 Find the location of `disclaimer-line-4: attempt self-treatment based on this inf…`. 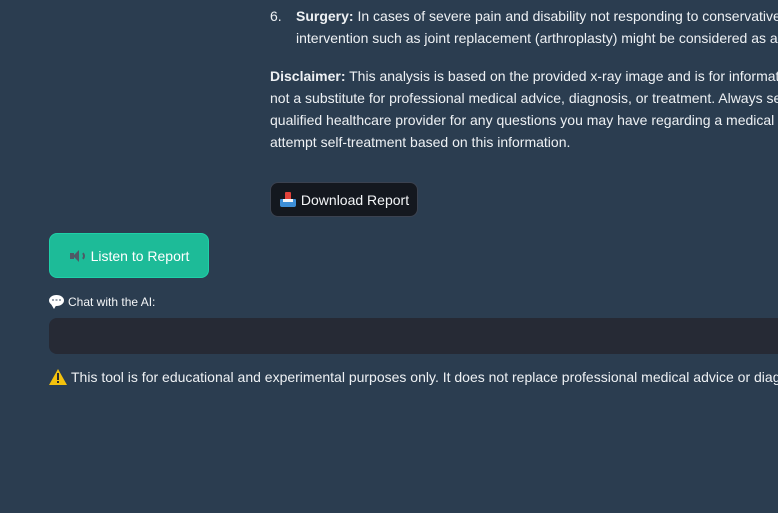

disclaimer-line-4: attempt self-treatment based on this inf… is located at coordinates (420, 142).